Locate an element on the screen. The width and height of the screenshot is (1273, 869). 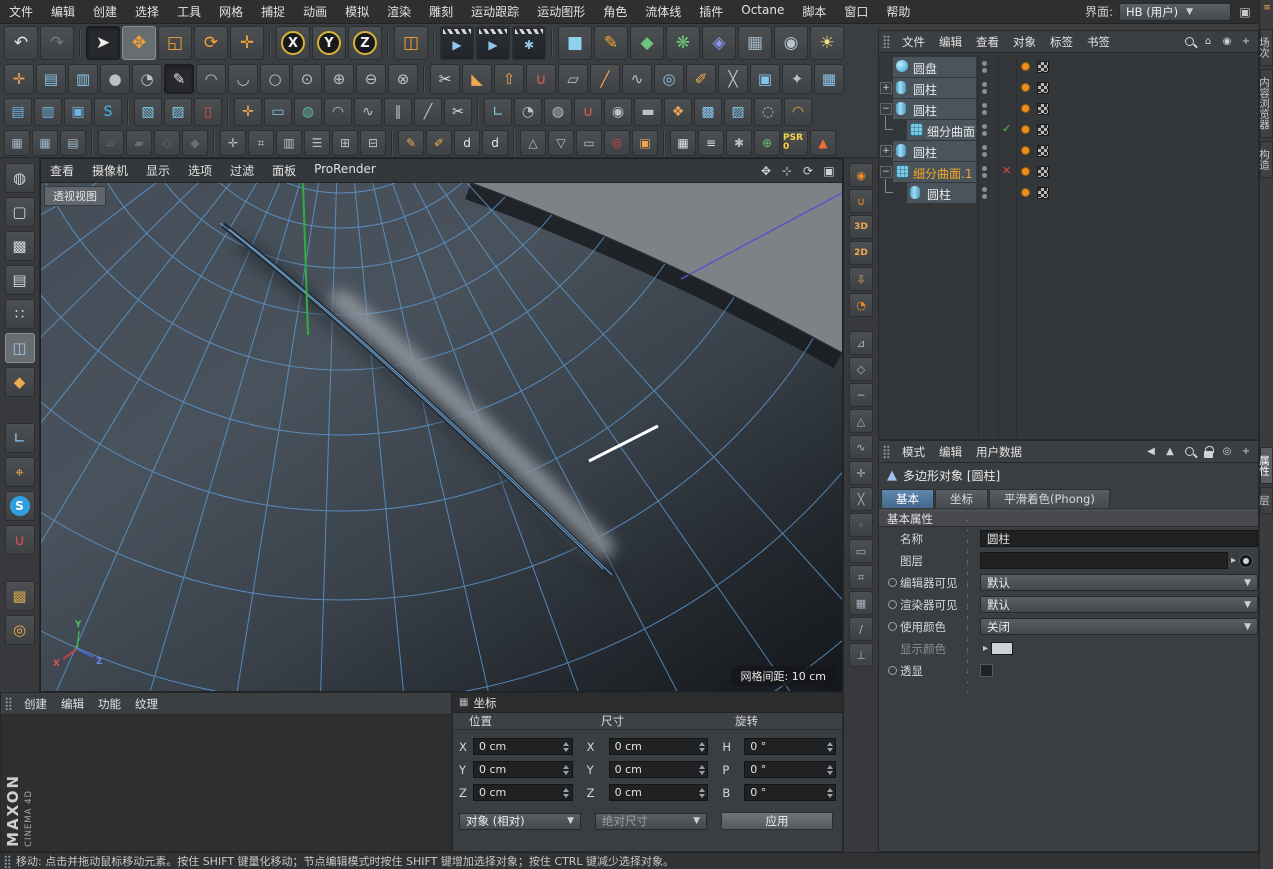
rail-icon: ∥ is located at coordinates (398, 112).